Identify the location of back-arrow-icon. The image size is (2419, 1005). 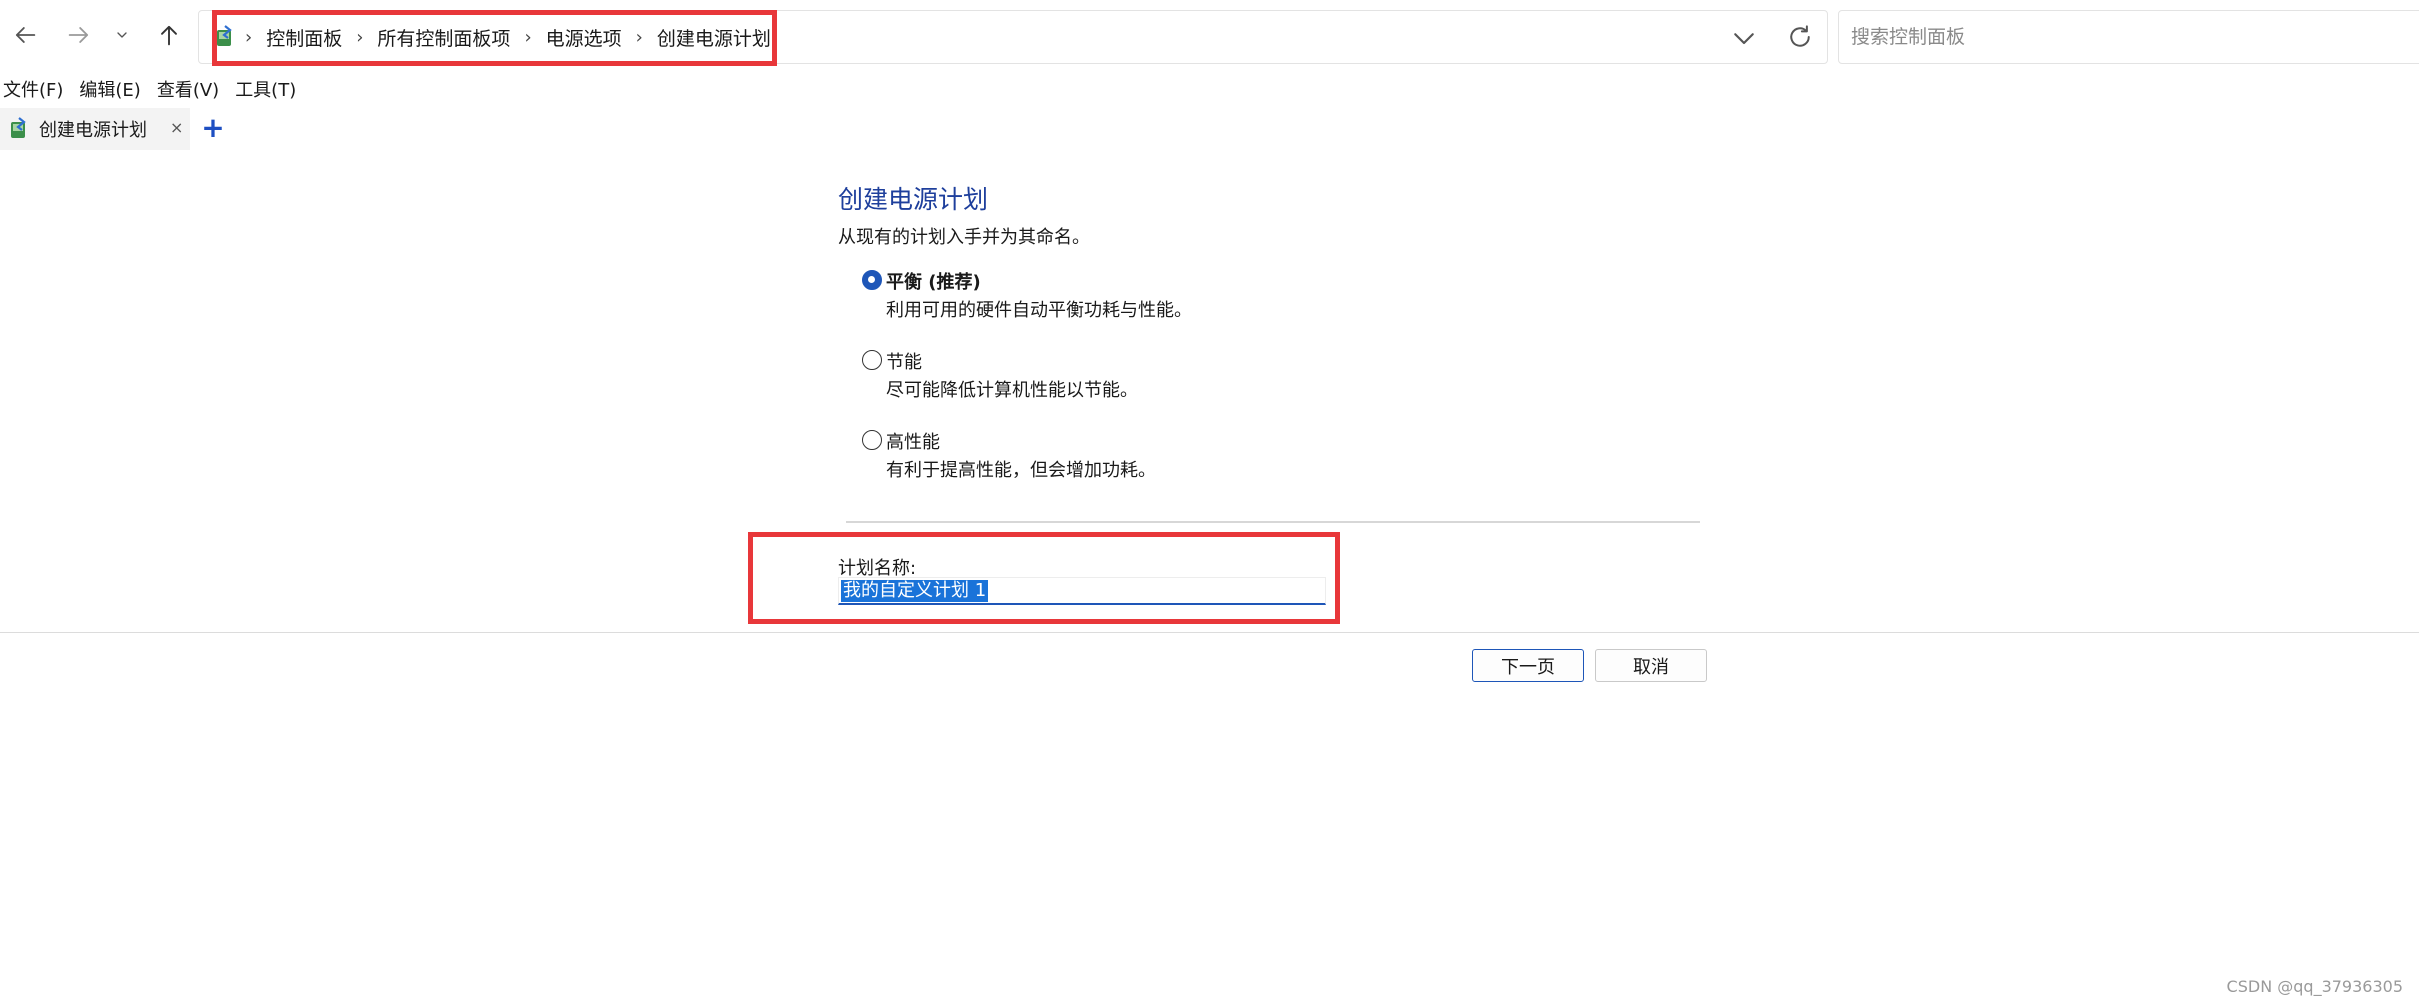
(25, 35).